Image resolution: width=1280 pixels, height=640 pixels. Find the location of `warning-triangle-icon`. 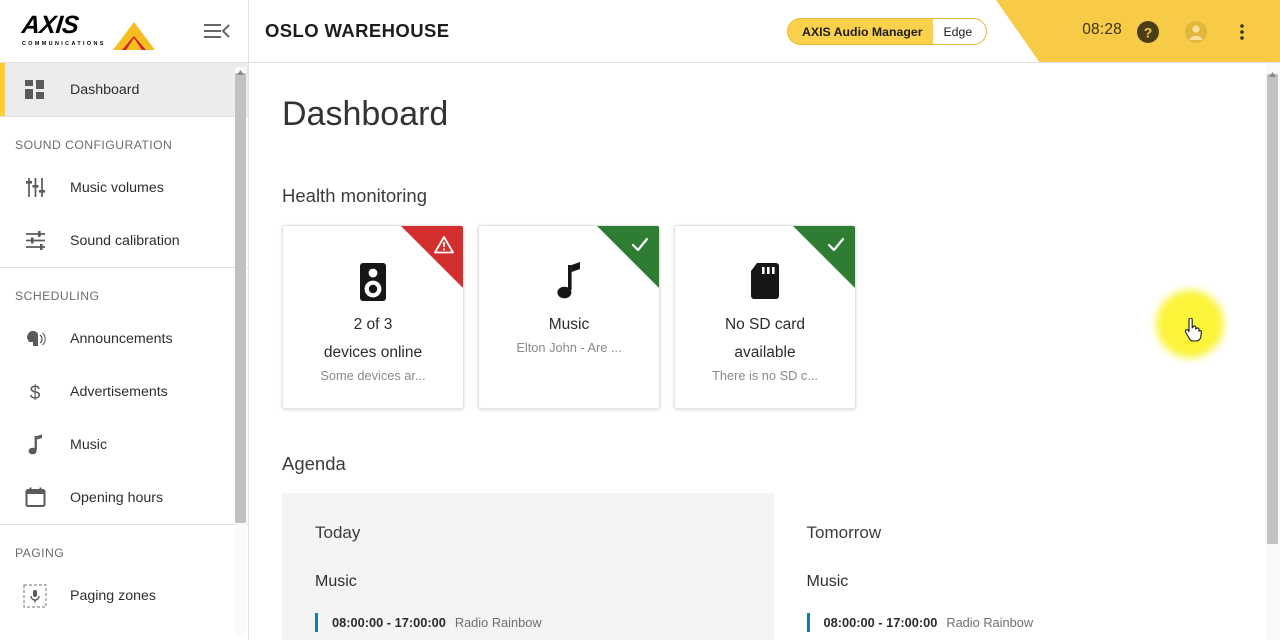

warning-triangle-icon is located at coordinates (444, 245).